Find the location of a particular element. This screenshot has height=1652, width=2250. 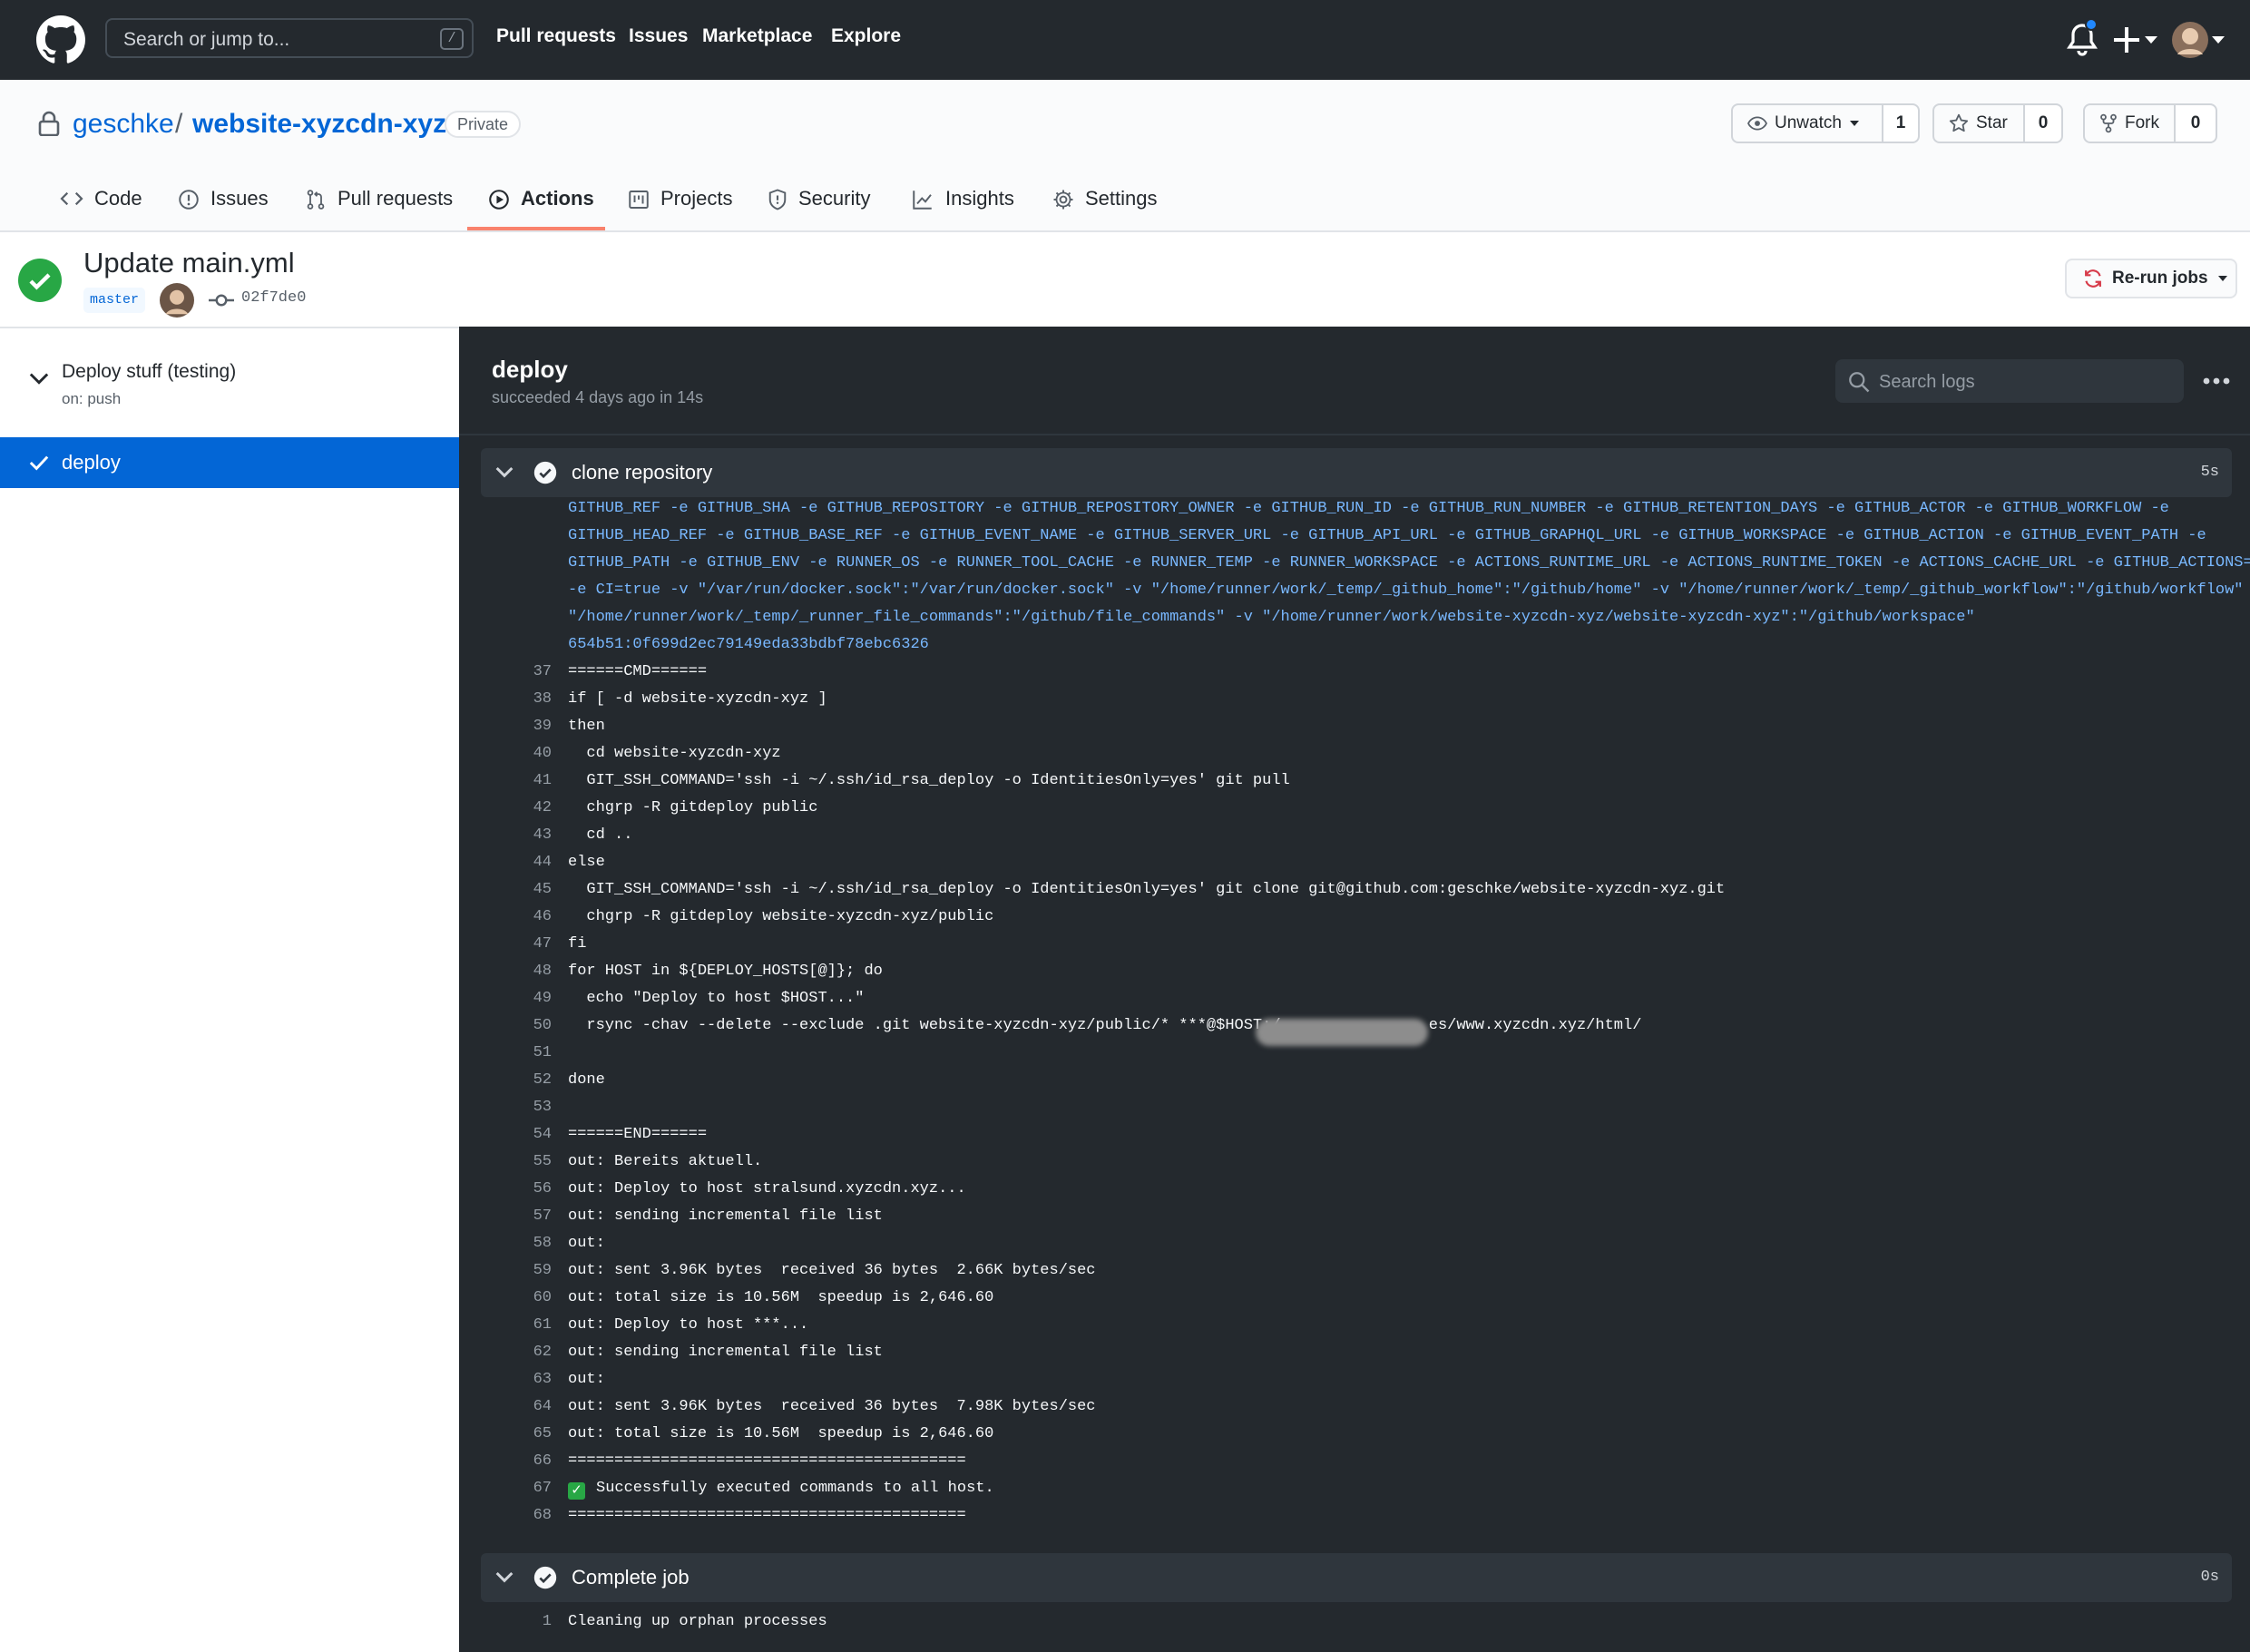

log-line-number: 51 is located at coordinates (516, 1053).